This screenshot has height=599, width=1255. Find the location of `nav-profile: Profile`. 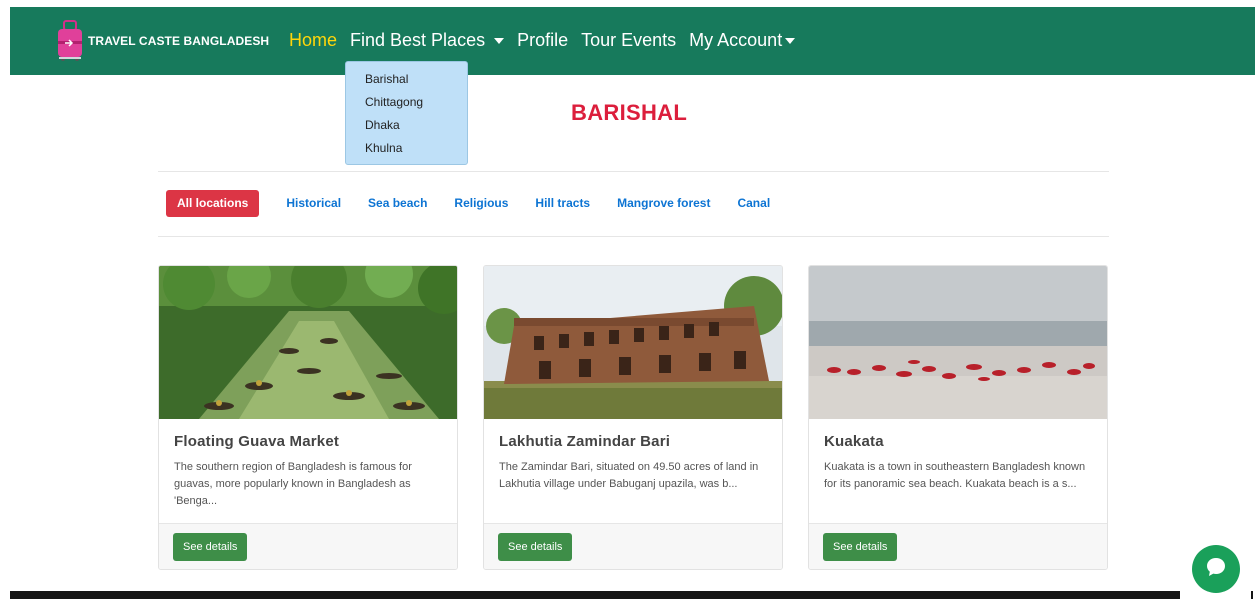

nav-profile: Profile is located at coordinates (542, 40).